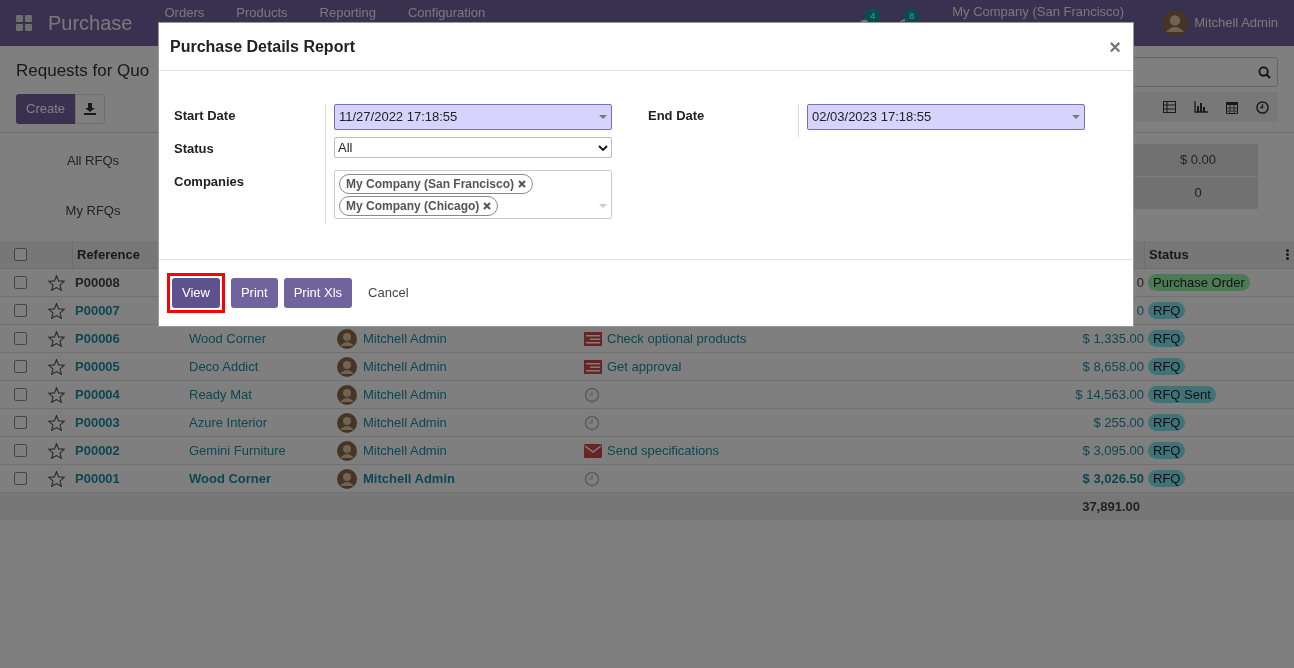 The image size is (1294, 668). What do you see at coordinates (196, 293) in the screenshot?
I see `dialog-button: View` at bounding box center [196, 293].